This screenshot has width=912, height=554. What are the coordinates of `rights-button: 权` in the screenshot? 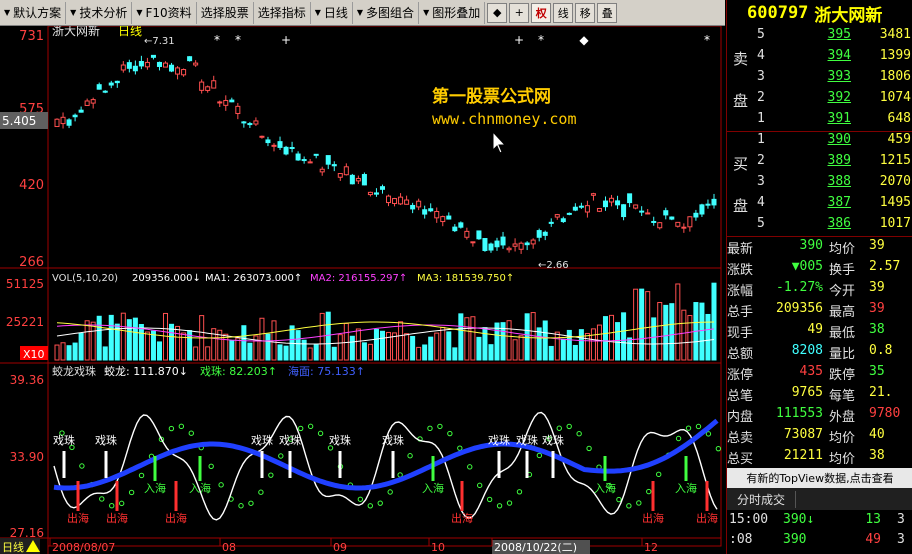 It's located at (541, 12).